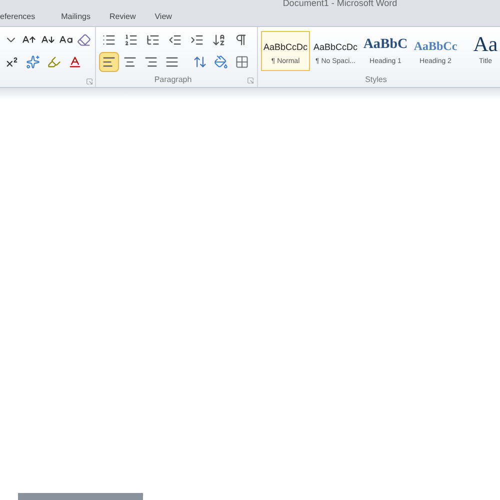  I want to click on ribbon-tab: Review, so click(122, 17).